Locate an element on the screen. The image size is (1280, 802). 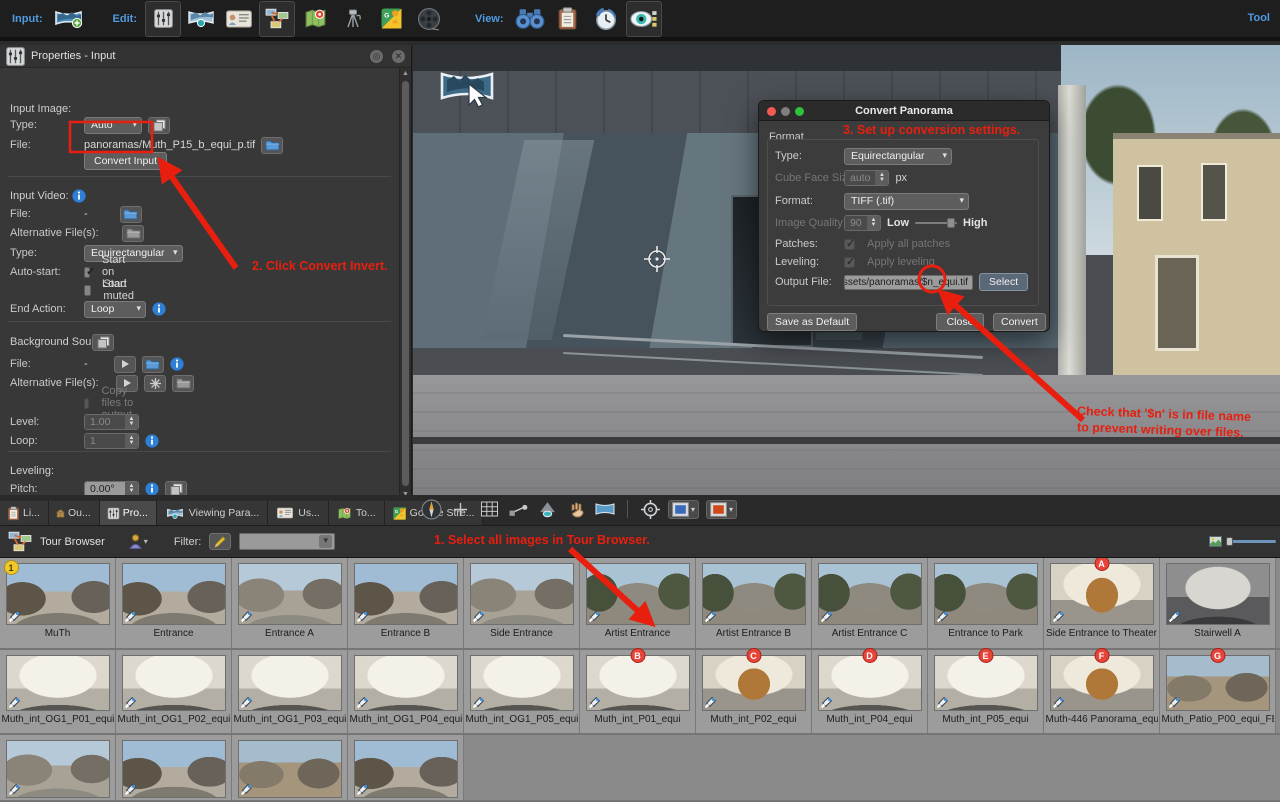
cube-face-size-stepper: auto ▲ ▼ is located at coordinates (867, 178).